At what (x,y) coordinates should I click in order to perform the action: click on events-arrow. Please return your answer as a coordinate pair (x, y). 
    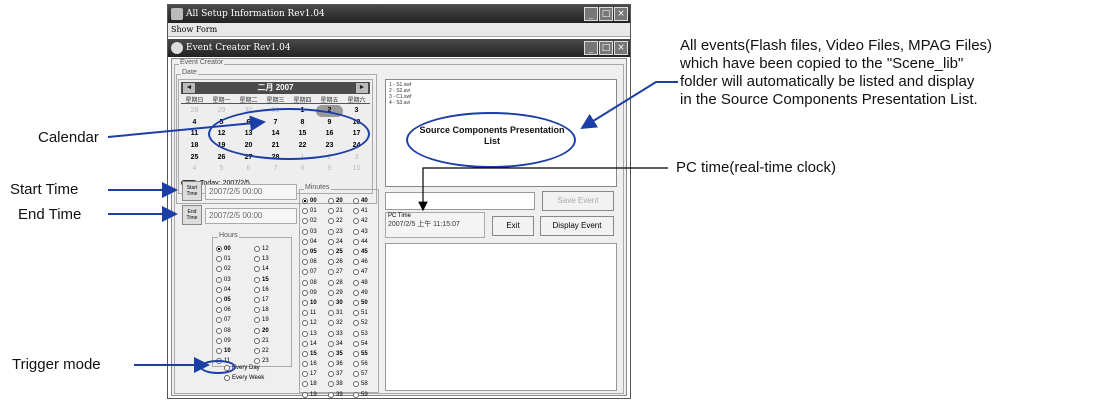
    Looking at the image, I should click on (629, 105).